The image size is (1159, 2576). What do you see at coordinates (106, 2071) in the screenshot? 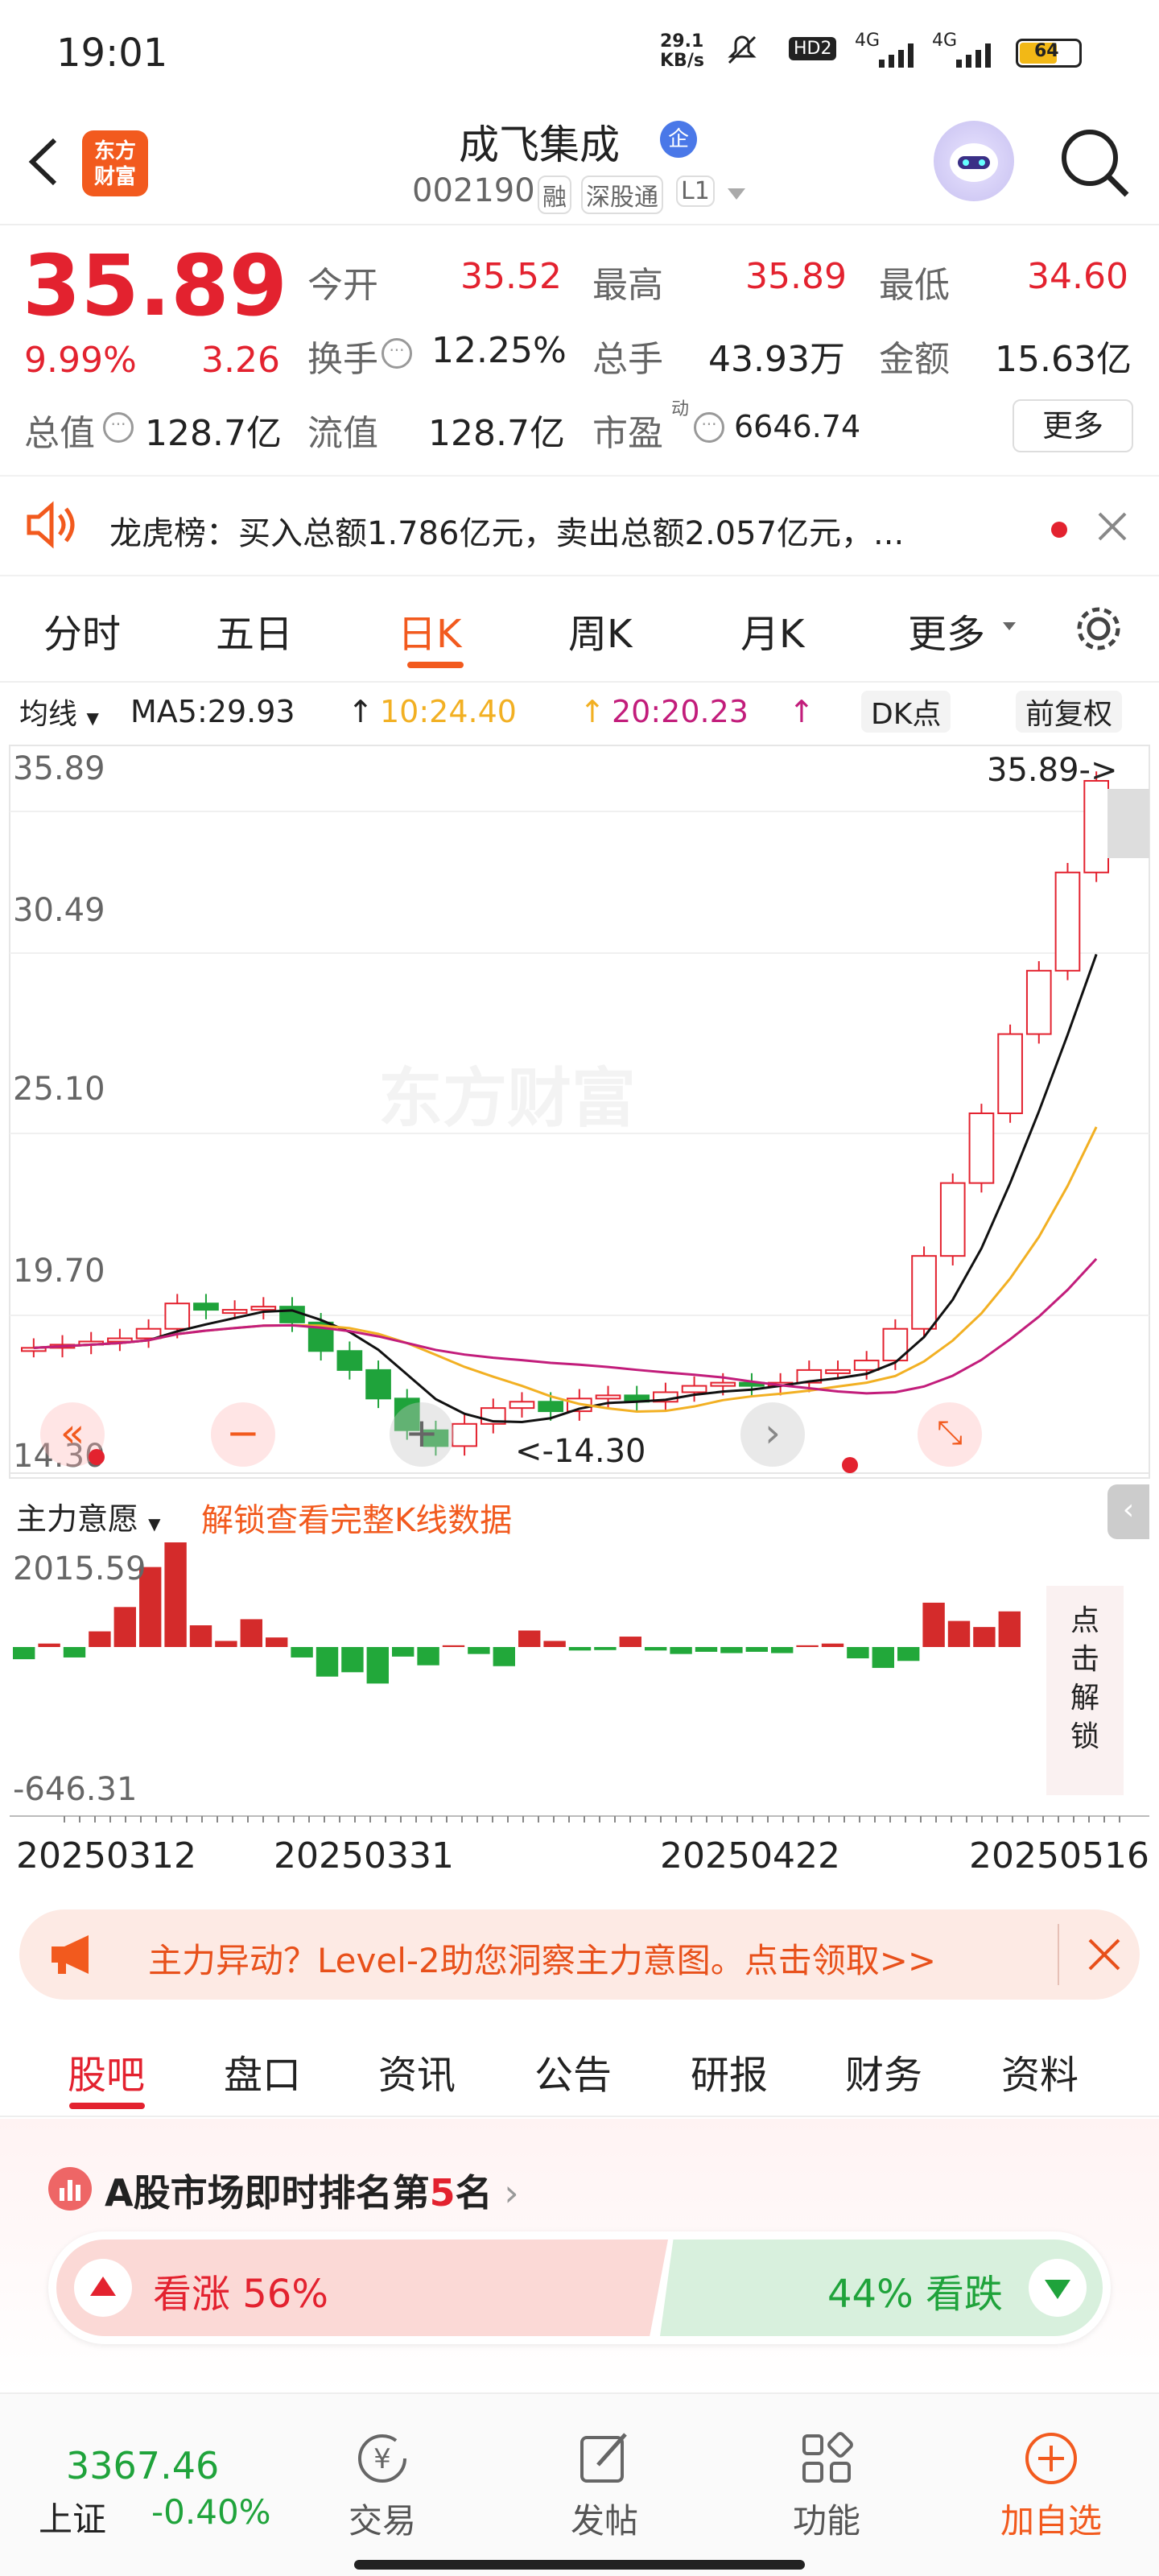
I see `tab-forum: 股吧` at bounding box center [106, 2071].